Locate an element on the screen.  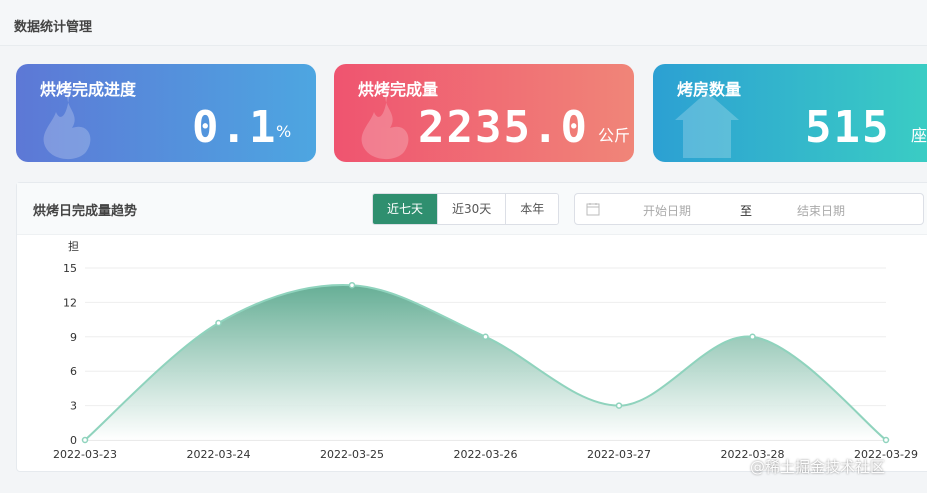
x-tick-label: 2022-03-24 is located at coordinates (219, 454).